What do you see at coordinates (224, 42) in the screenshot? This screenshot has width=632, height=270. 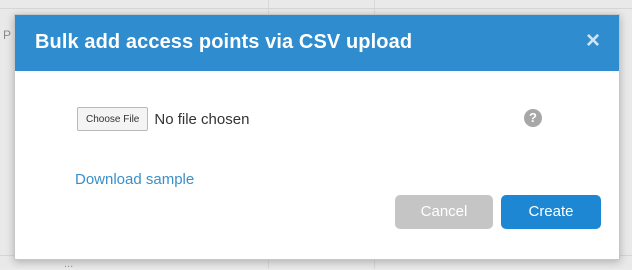 I see `modal-title: Bulk add access points via CSV upload` at bounding box center [224, 42].